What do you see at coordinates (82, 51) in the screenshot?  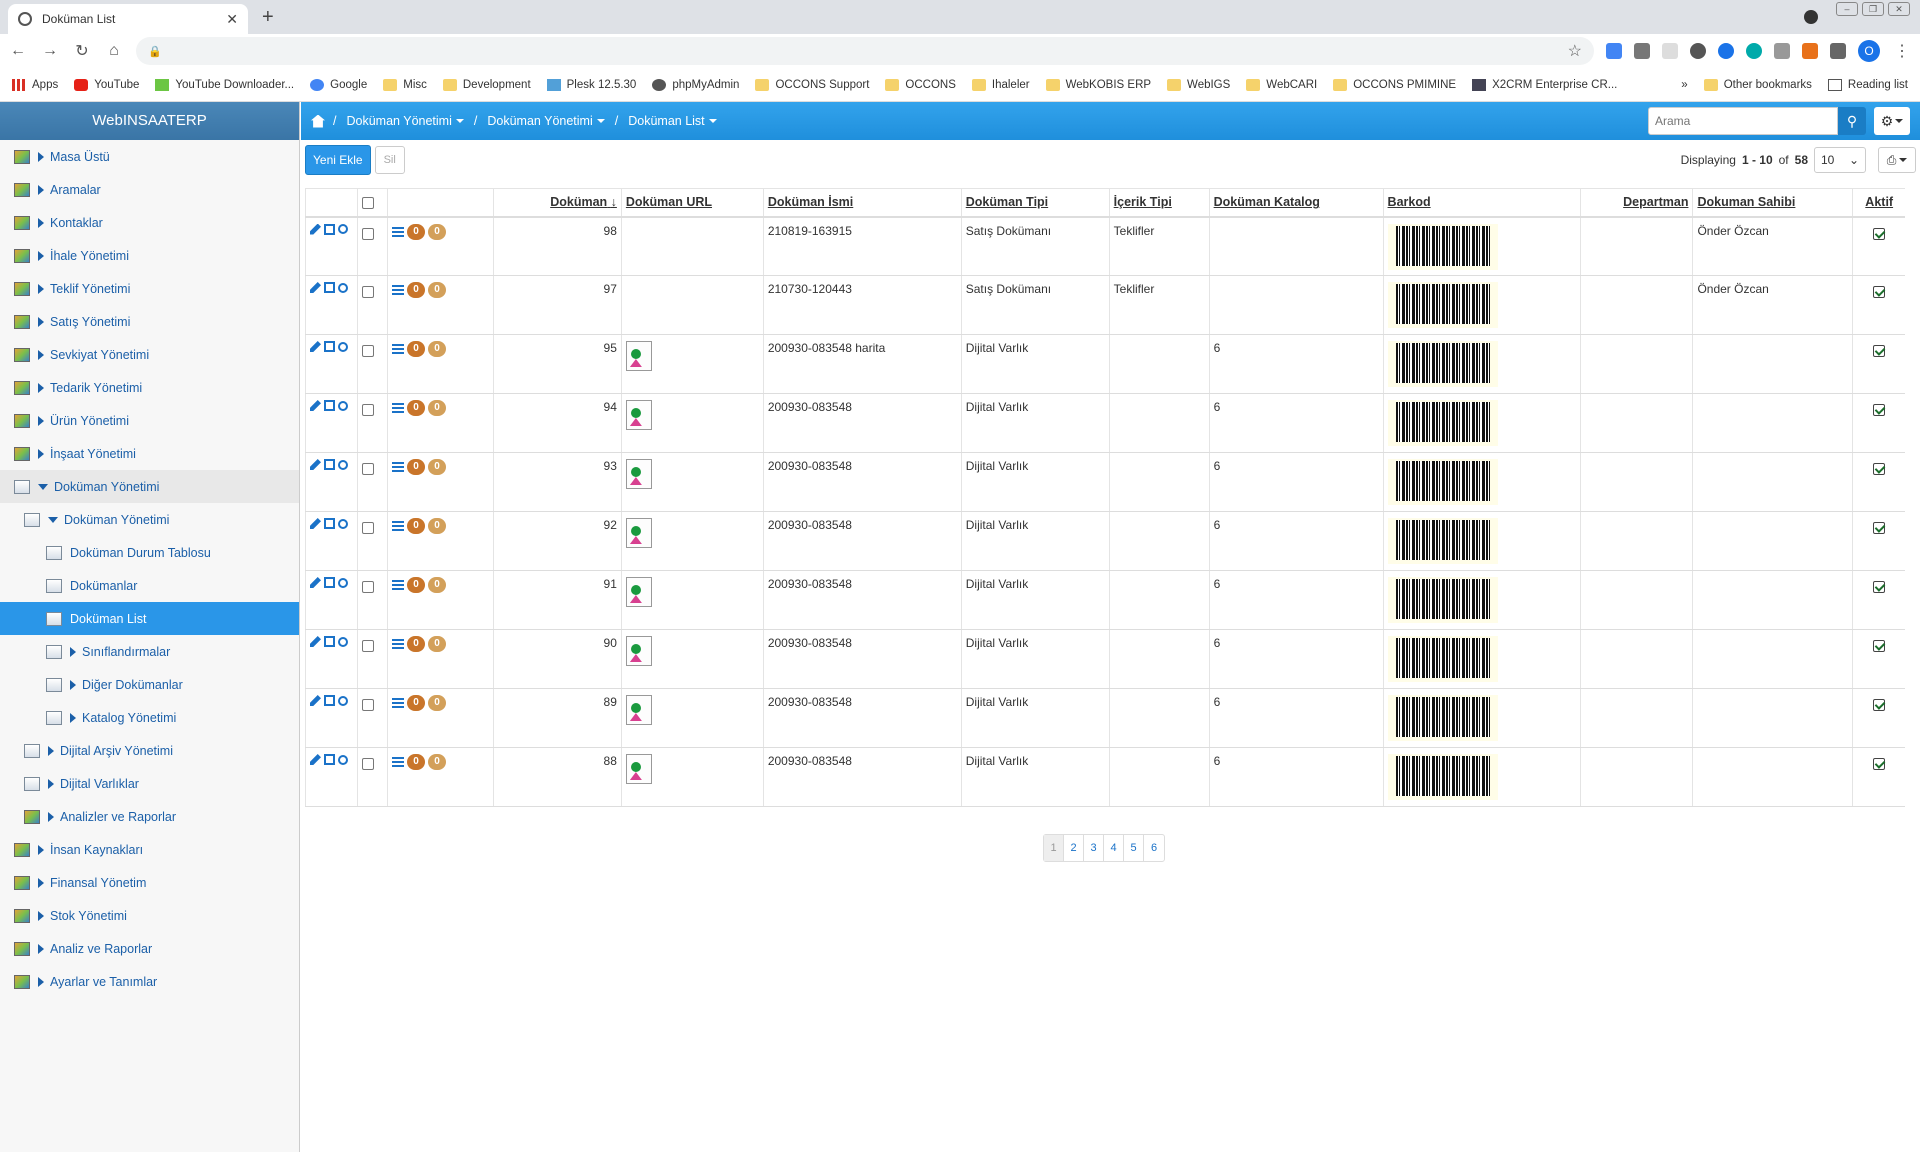 I see `reload-icon: ↻` at bounding box center [82, 51].